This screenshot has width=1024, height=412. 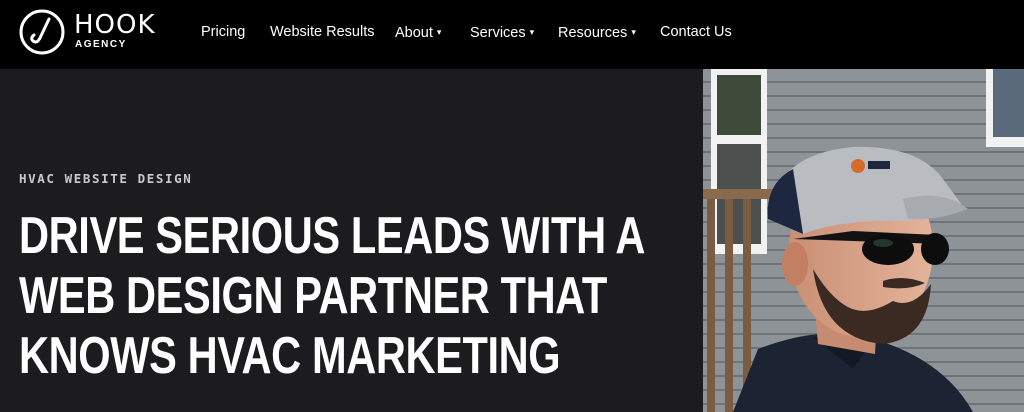 I want to click on nav-label: Resources, so click(x=593, y=33).